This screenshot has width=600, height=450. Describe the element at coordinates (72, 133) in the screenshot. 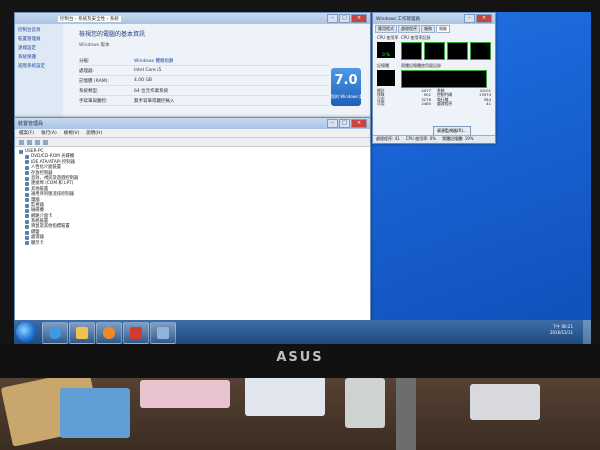

I see `menu-item: 檢視(V)` at that location.